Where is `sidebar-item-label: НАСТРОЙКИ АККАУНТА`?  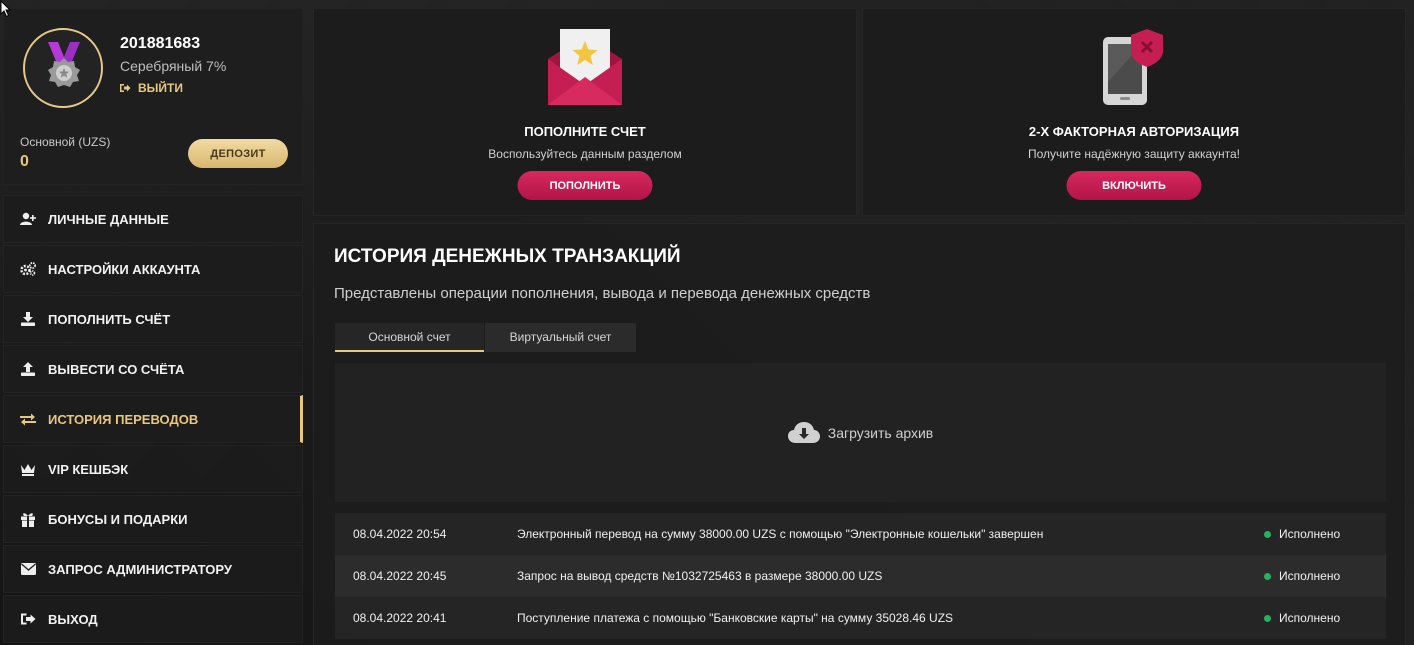
sidebar-item-label: НАСТРОЙКИ АККАУНТА is located at coordinates (124, 269).